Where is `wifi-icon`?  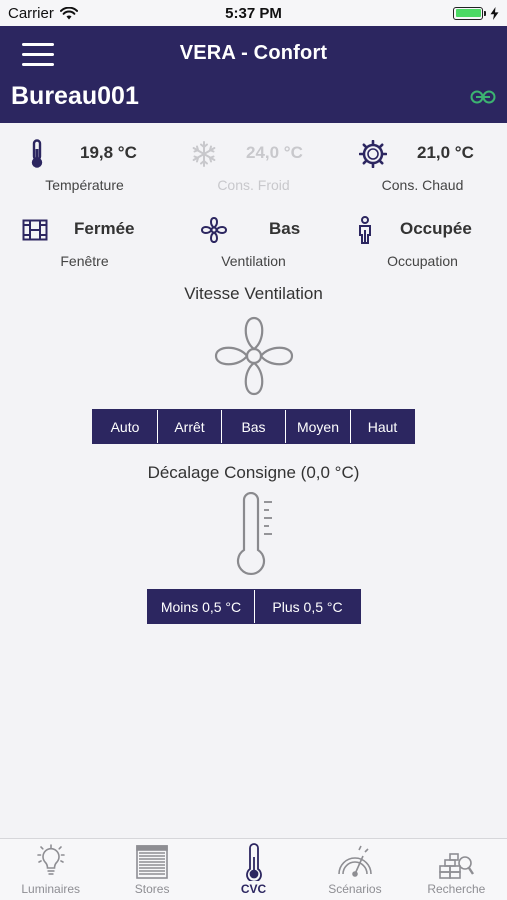
wifi-icon is located at coordinates (68, 12).